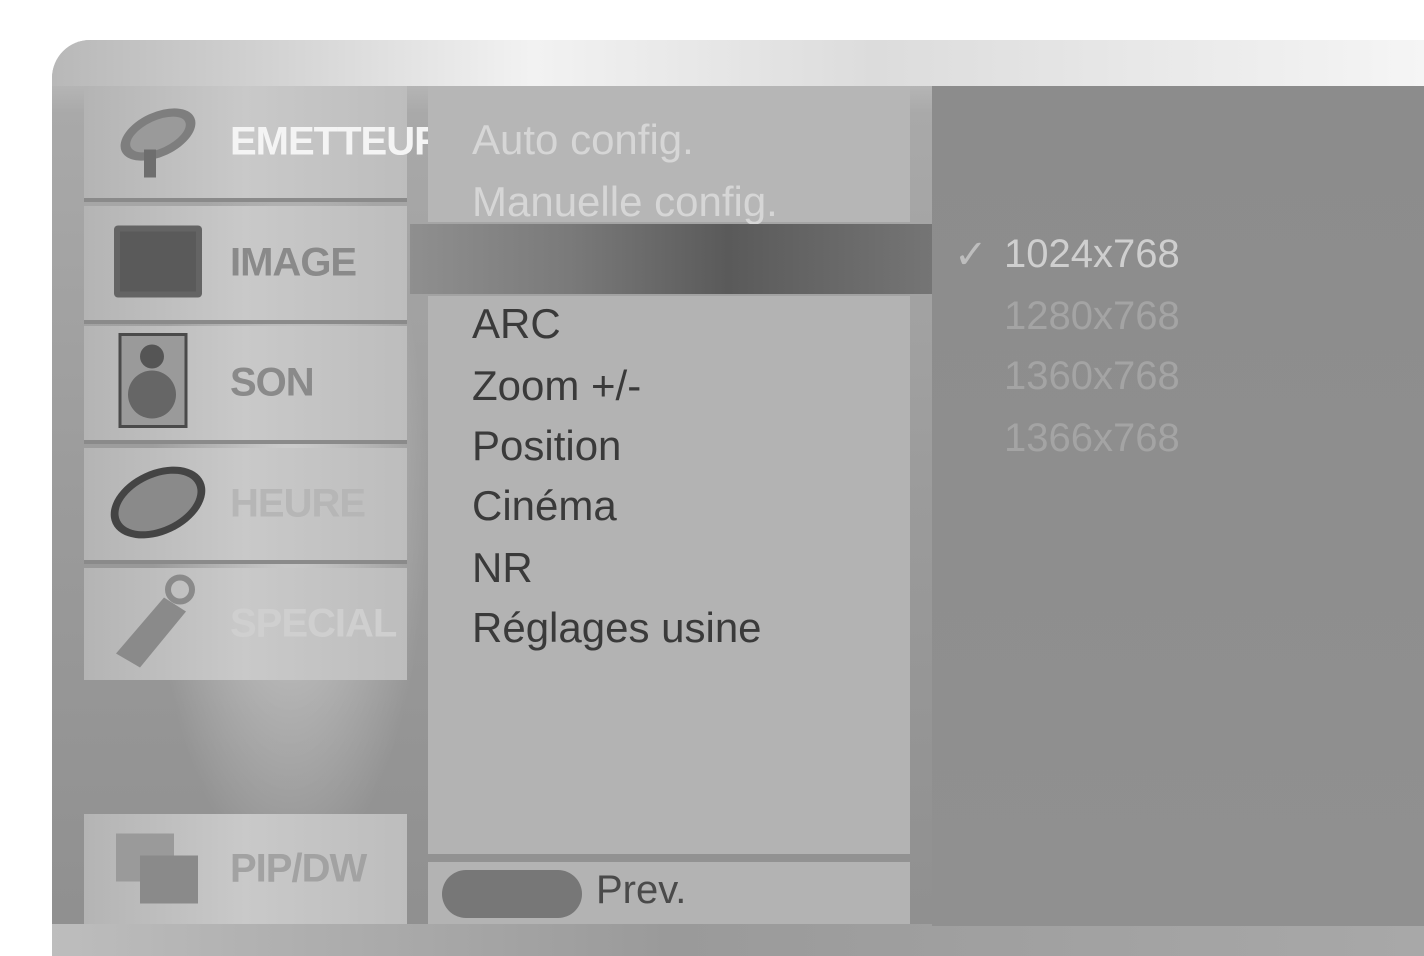 This screenshot has height=956, width=1424. Describe the element at coordinates (971, 255) in the screenshot. I see `check-icon: ✓` at that location.